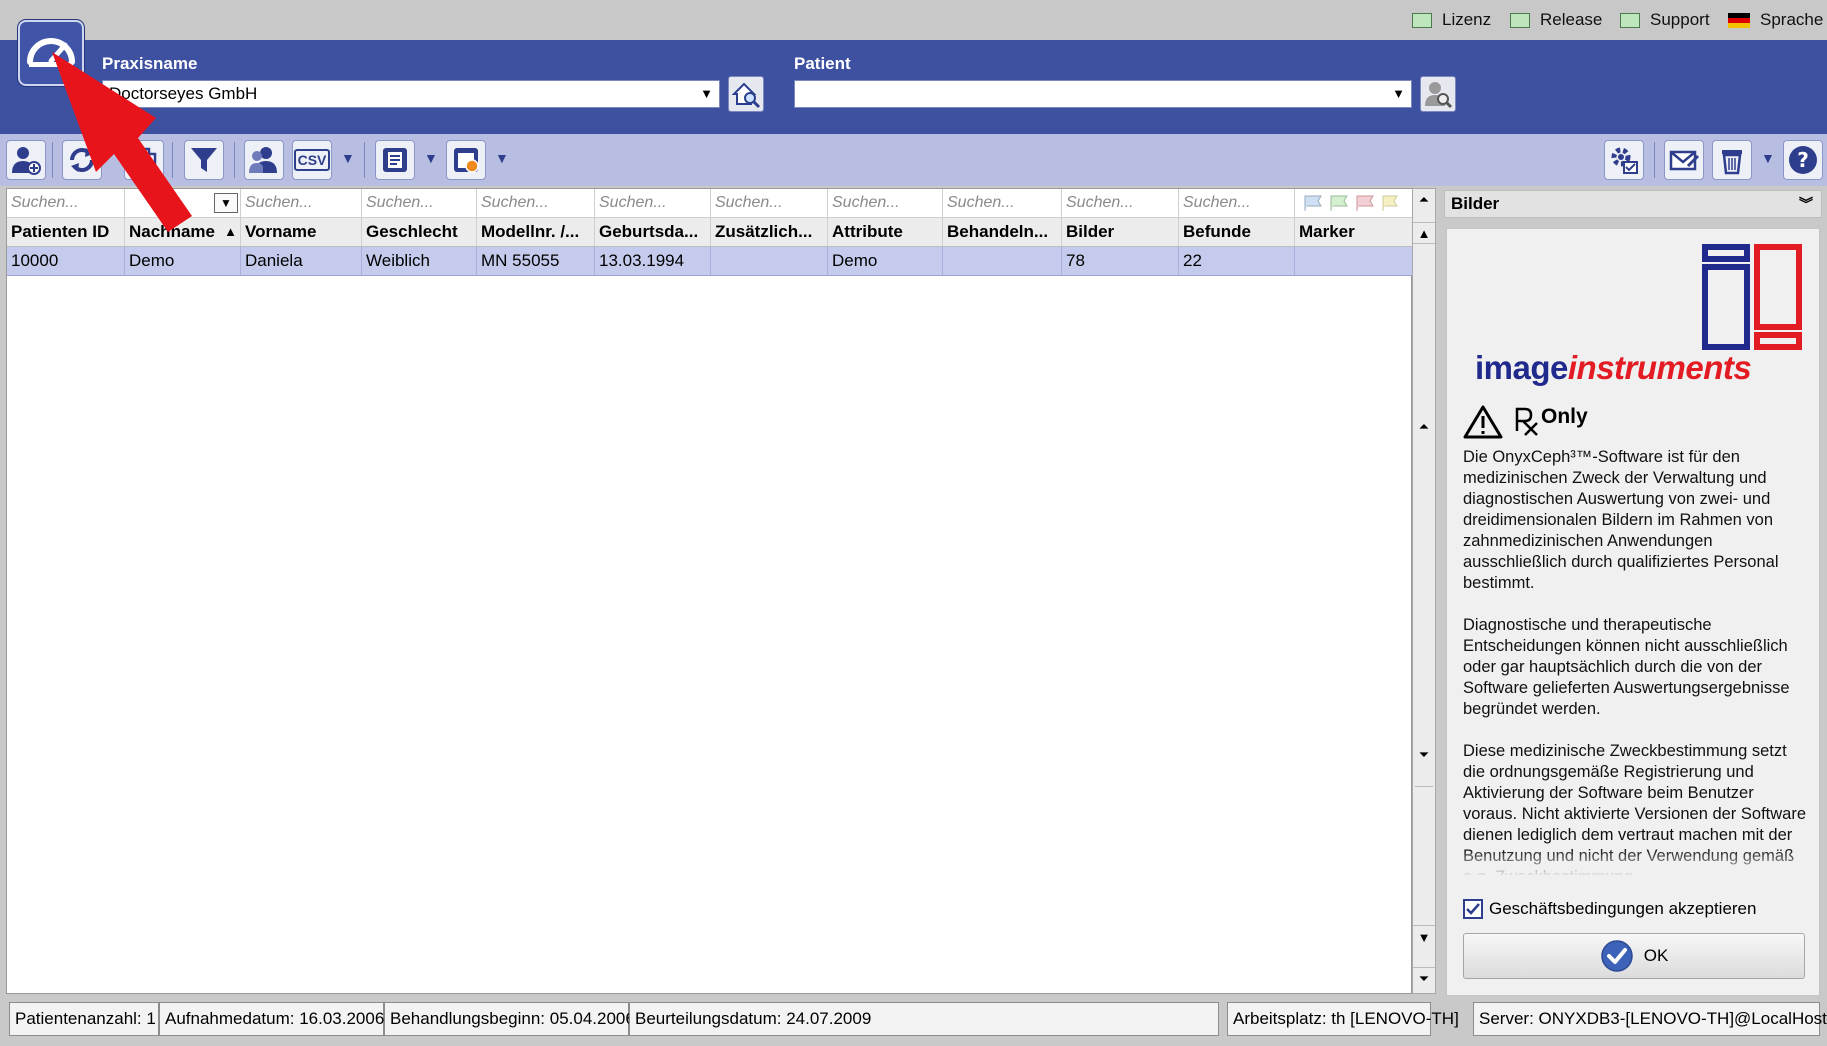  What do you see at coordinates (66, 232) in the screenshot?
I see `column-header-patient-id: Patienten ID` at bounding box center [66, 232].